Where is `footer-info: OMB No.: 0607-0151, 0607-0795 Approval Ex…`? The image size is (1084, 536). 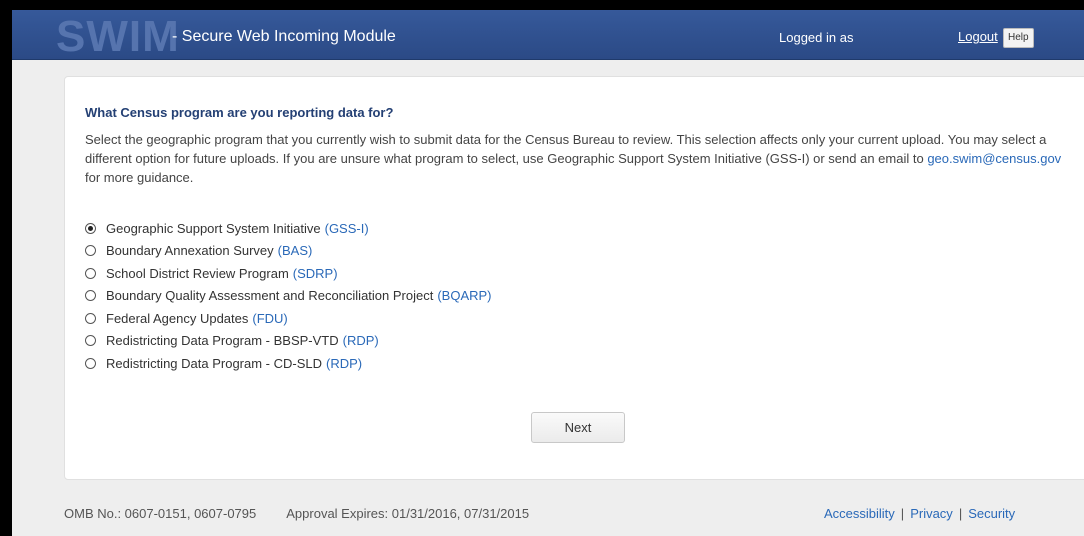
footer-info: OMB No.: 0607-0151, 0607-0795 Approval Ex… is located at coordinates (296, 513).